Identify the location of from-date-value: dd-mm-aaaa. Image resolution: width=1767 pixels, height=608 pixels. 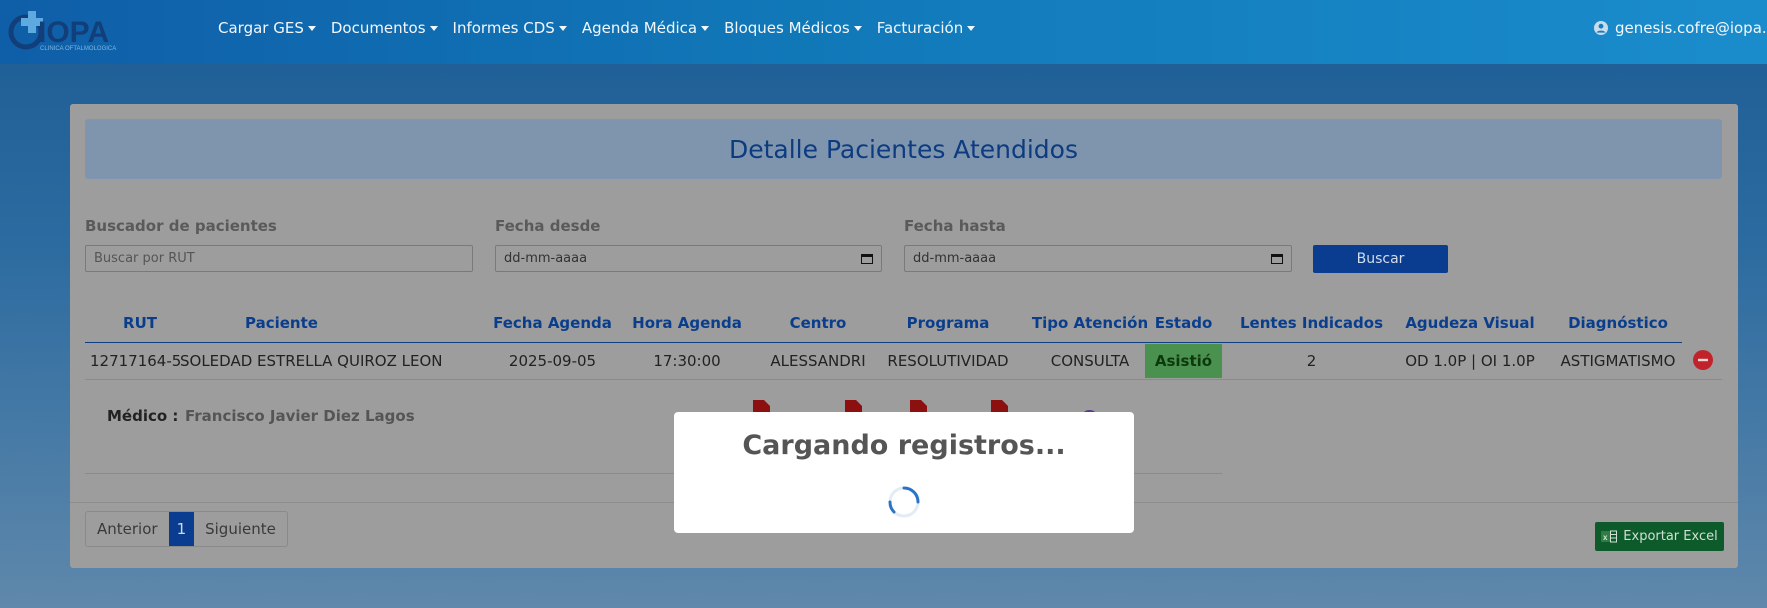
(546, 258).